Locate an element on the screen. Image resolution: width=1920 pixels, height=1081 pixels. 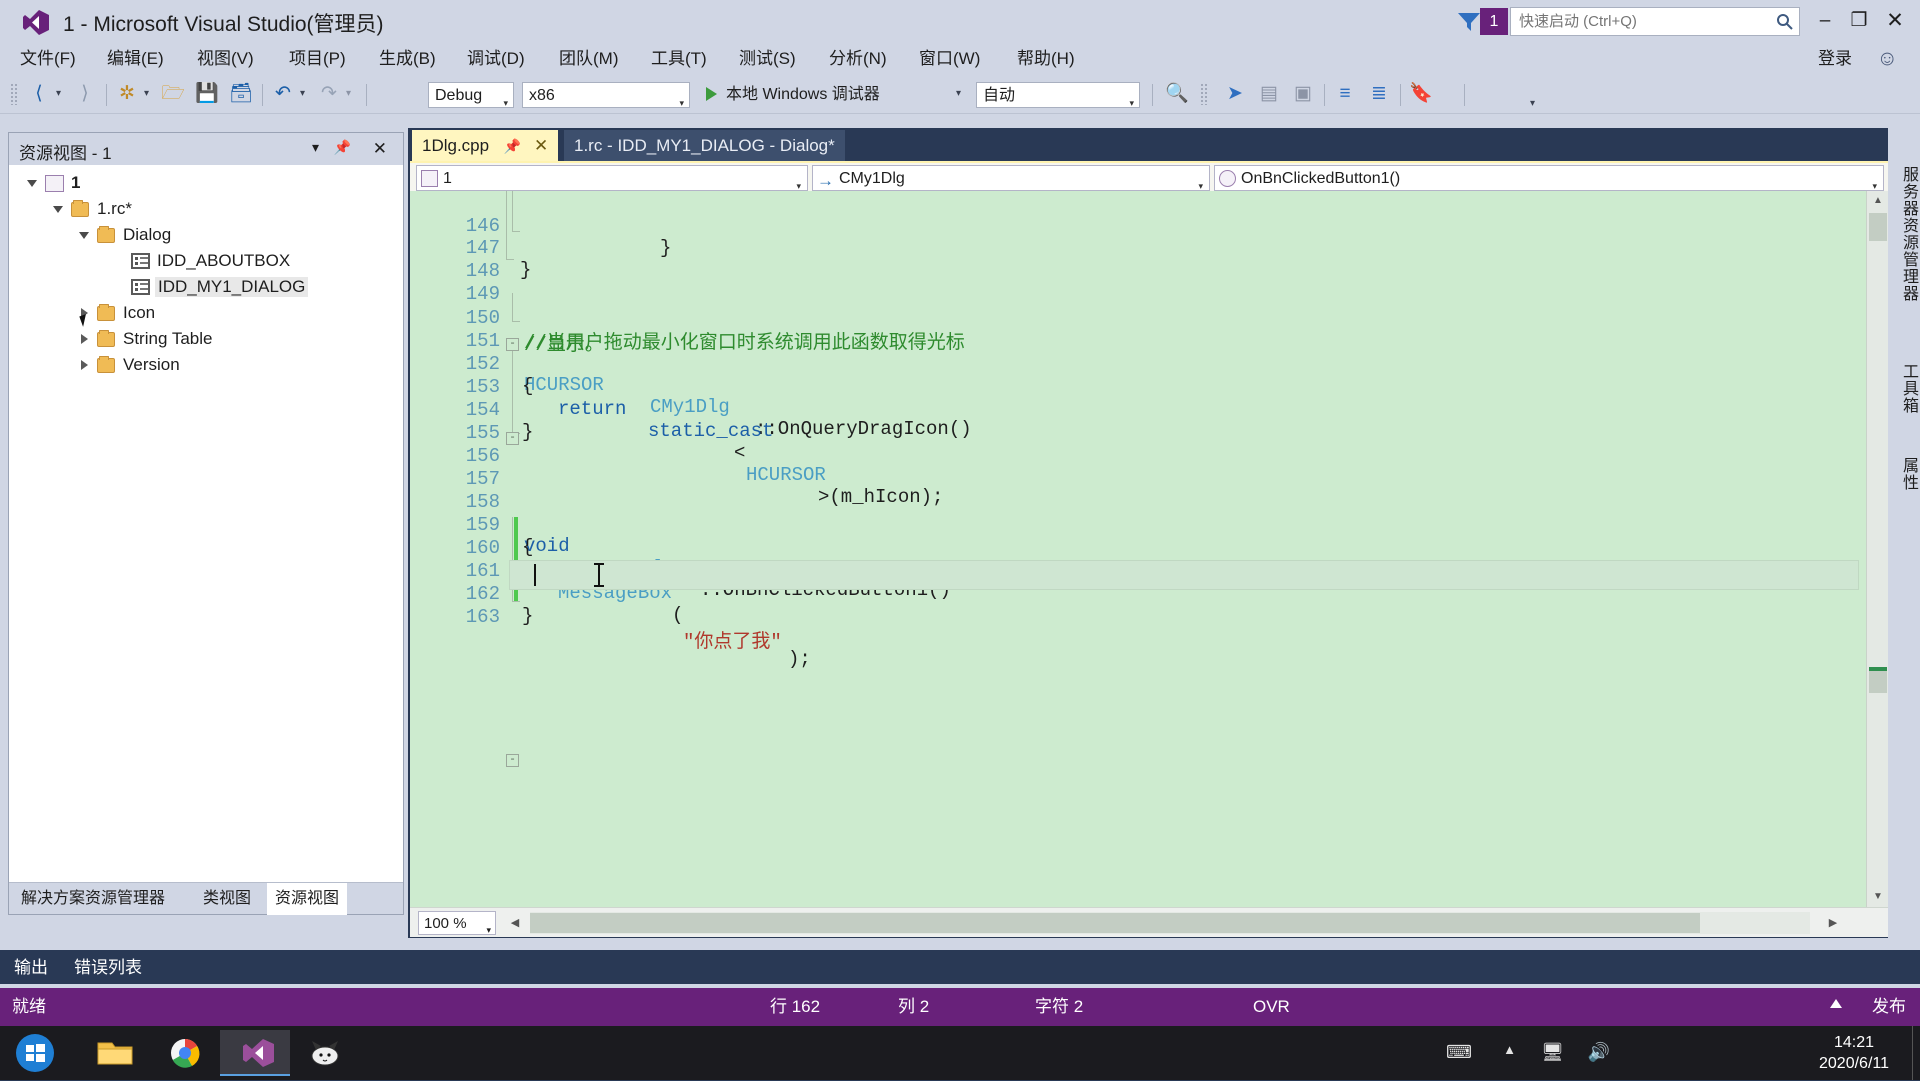
horizontal-scroll-track is located at coordinates (1170, 923).